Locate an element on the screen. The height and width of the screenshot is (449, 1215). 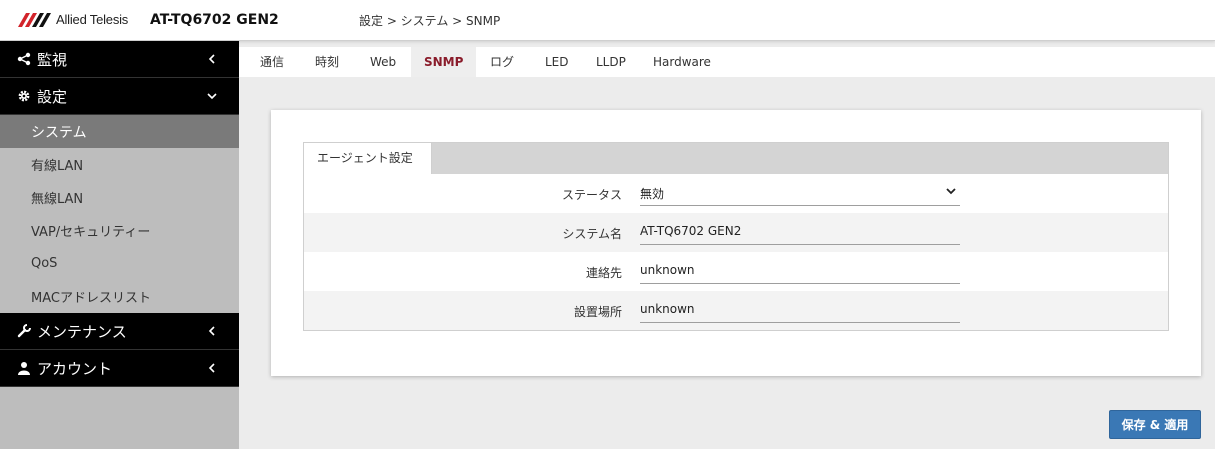
device-model: AT-TQ6702 GEN2 is located at coordinates (214, 20).